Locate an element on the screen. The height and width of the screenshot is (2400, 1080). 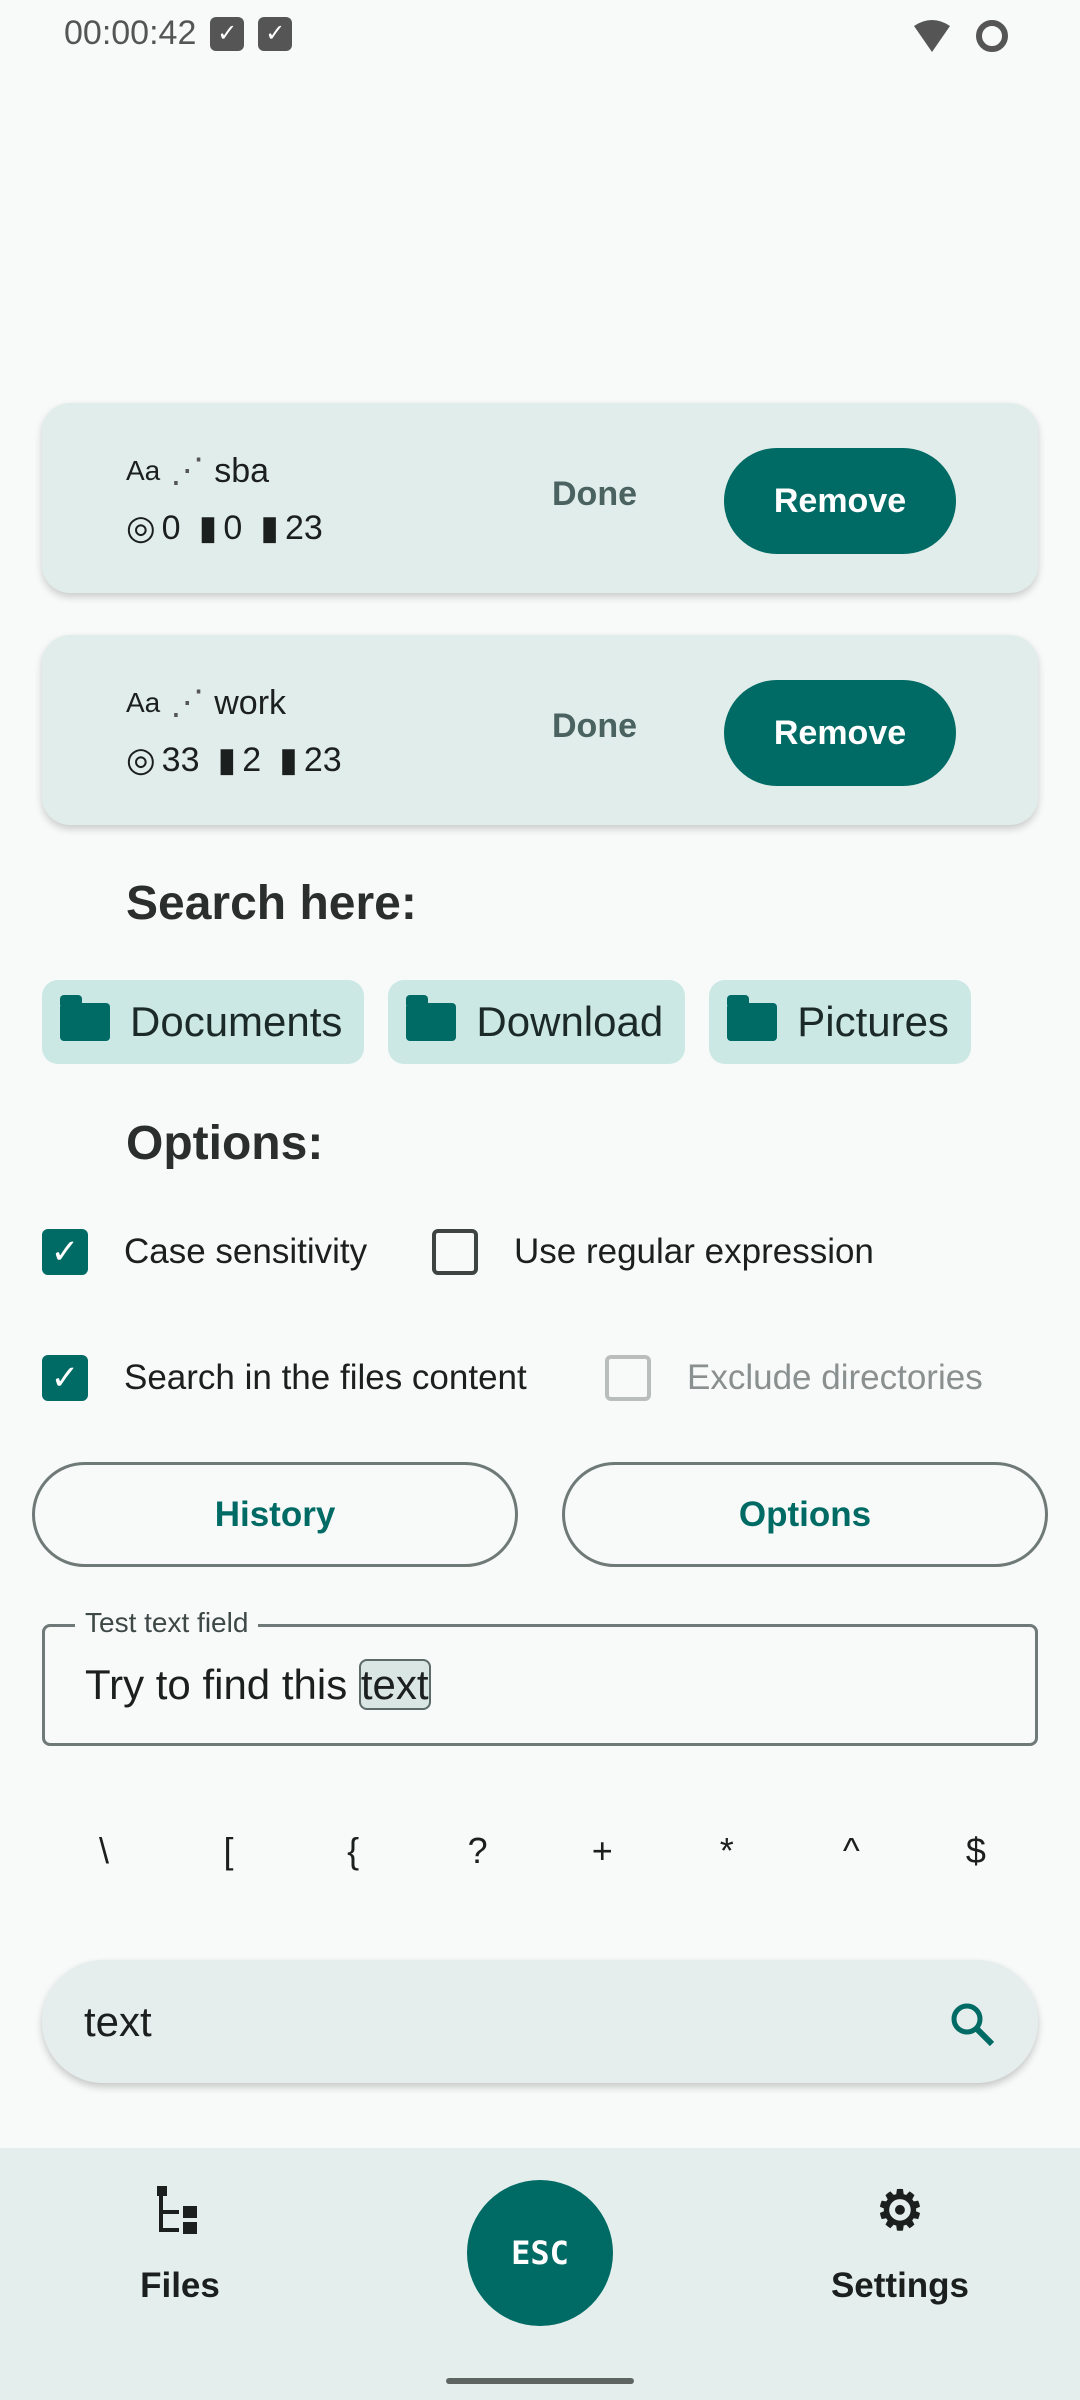
exclude-directories-checkbox is located at coordinates (628, 1378).